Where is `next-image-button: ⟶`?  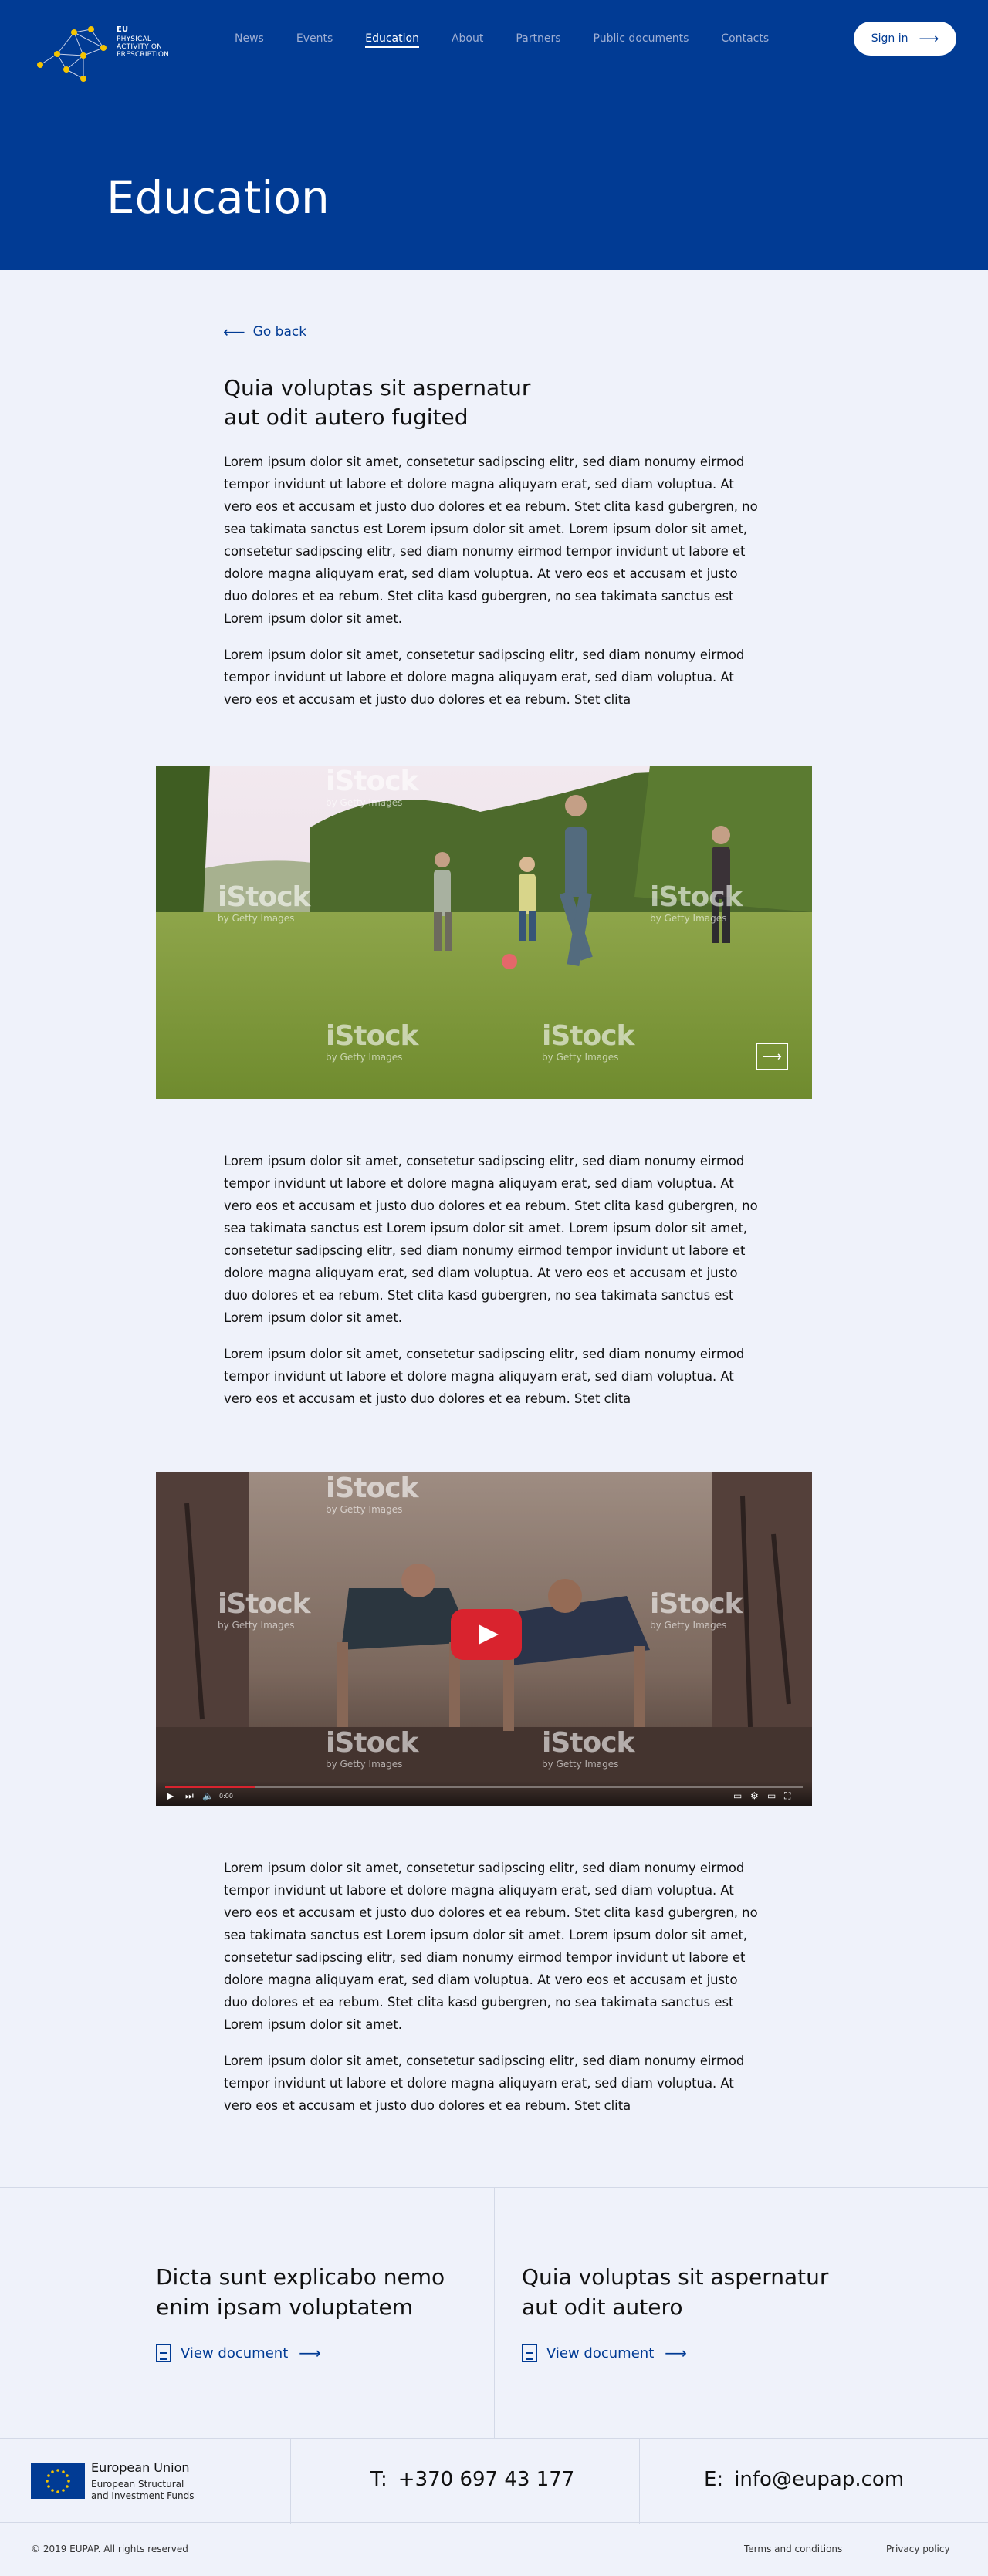 next-image-button: ⟶ is located at coordinates (772, 1056).